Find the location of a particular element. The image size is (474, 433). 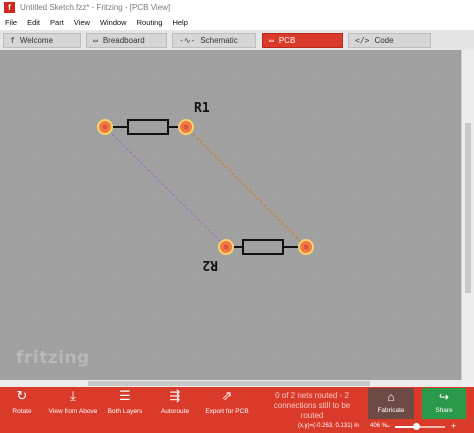

rotate-icon: ↻ is located at coordinates (22, 396).